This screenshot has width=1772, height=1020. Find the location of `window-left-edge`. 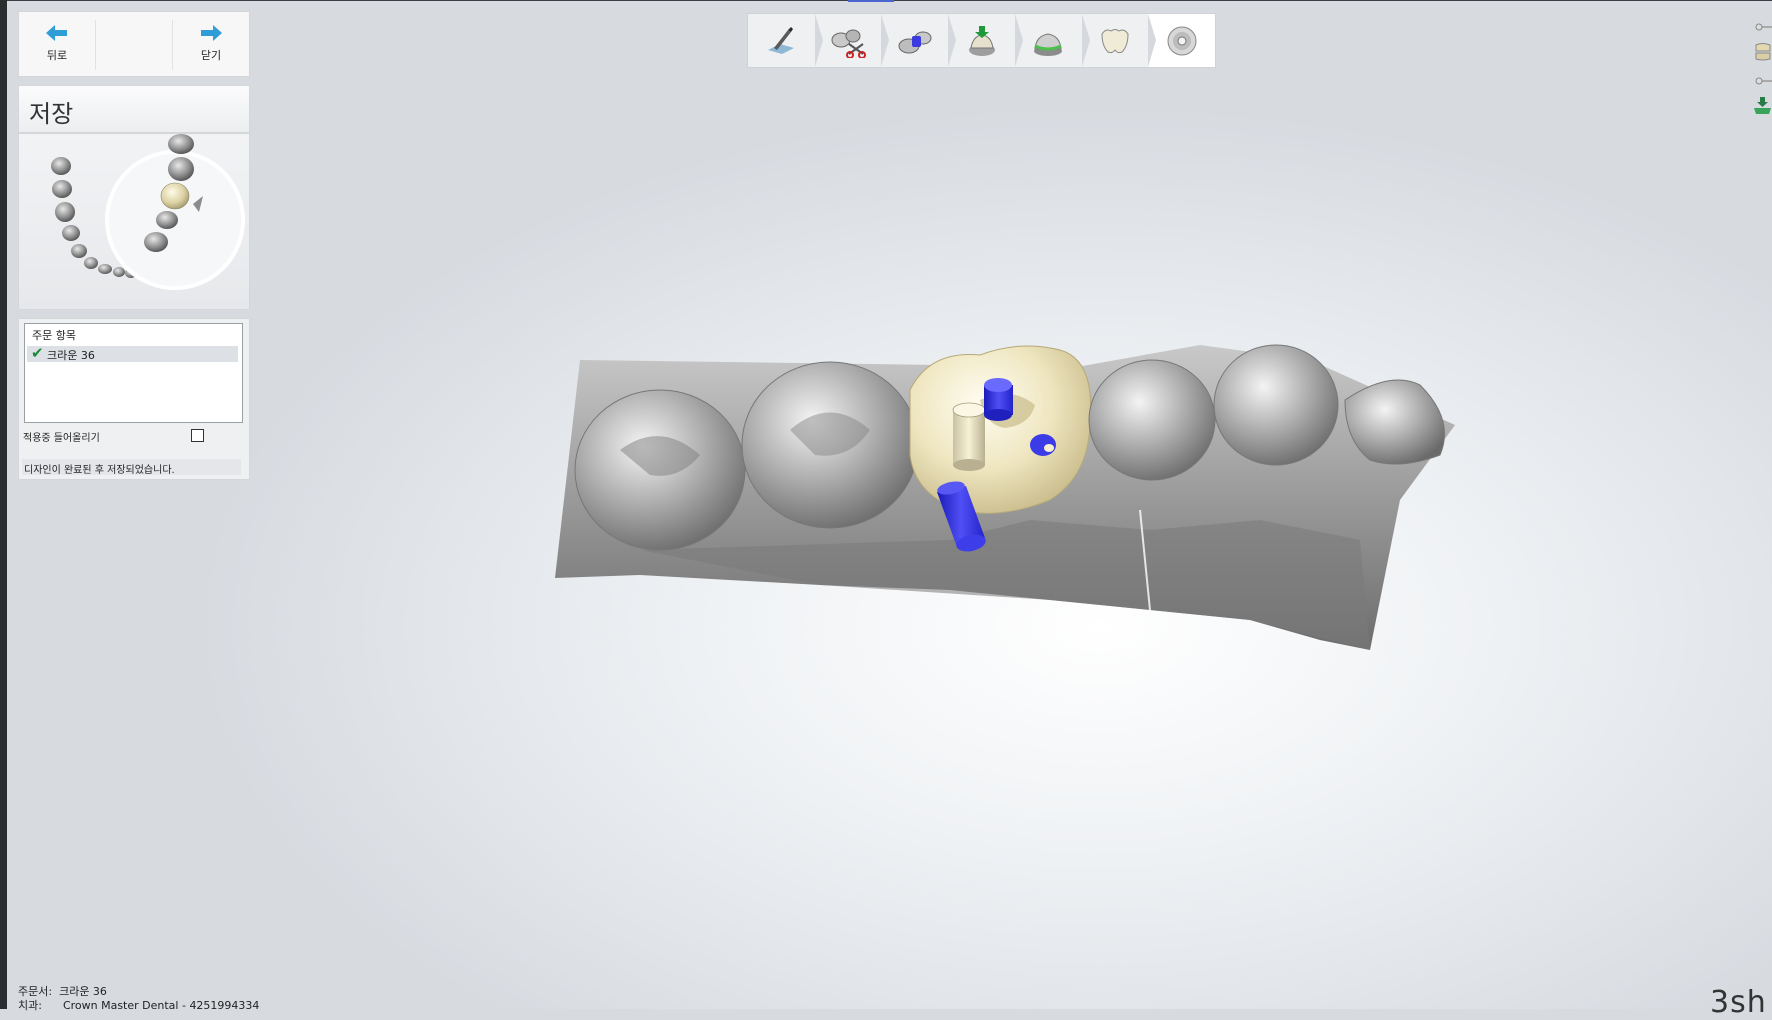

window-left-edge is located at coordinates (3, 504).